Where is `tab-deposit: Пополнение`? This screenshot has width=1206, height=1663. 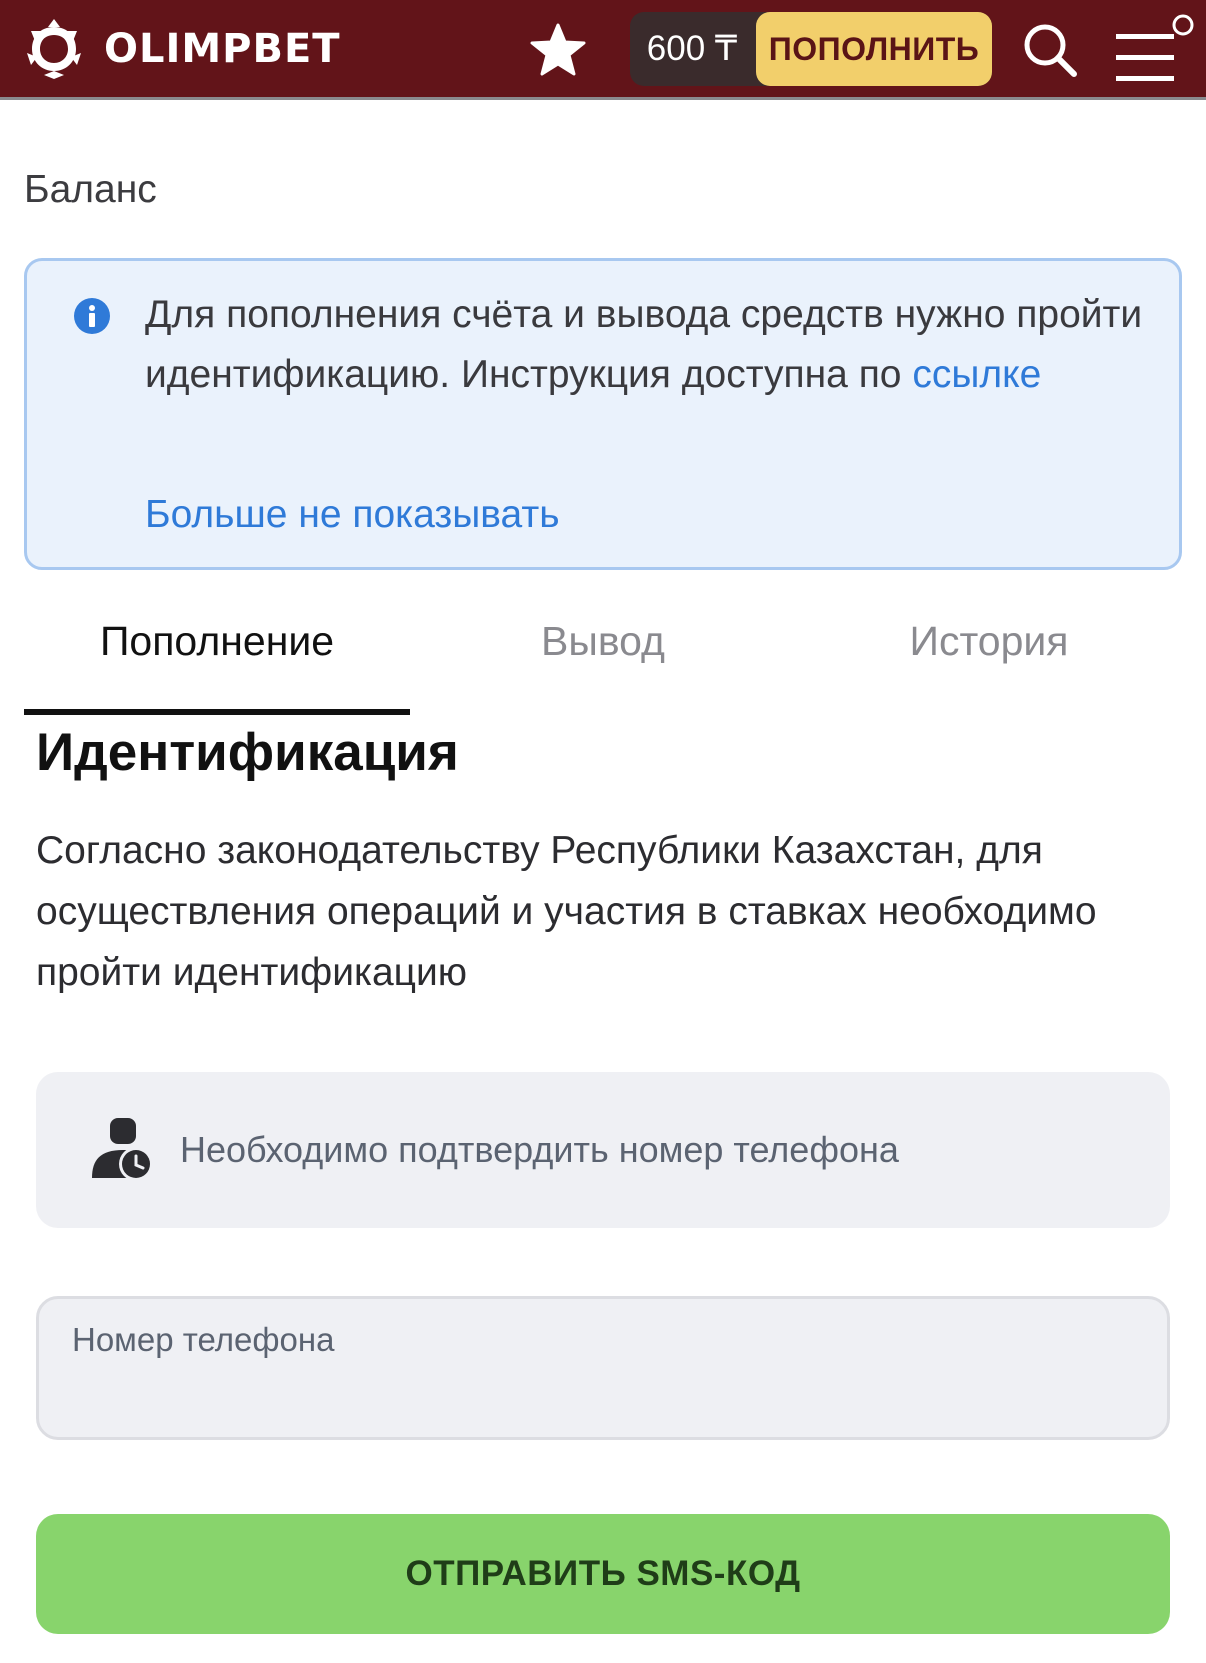
tab-deposit: Пополнение is located at coordinates (217, 658).